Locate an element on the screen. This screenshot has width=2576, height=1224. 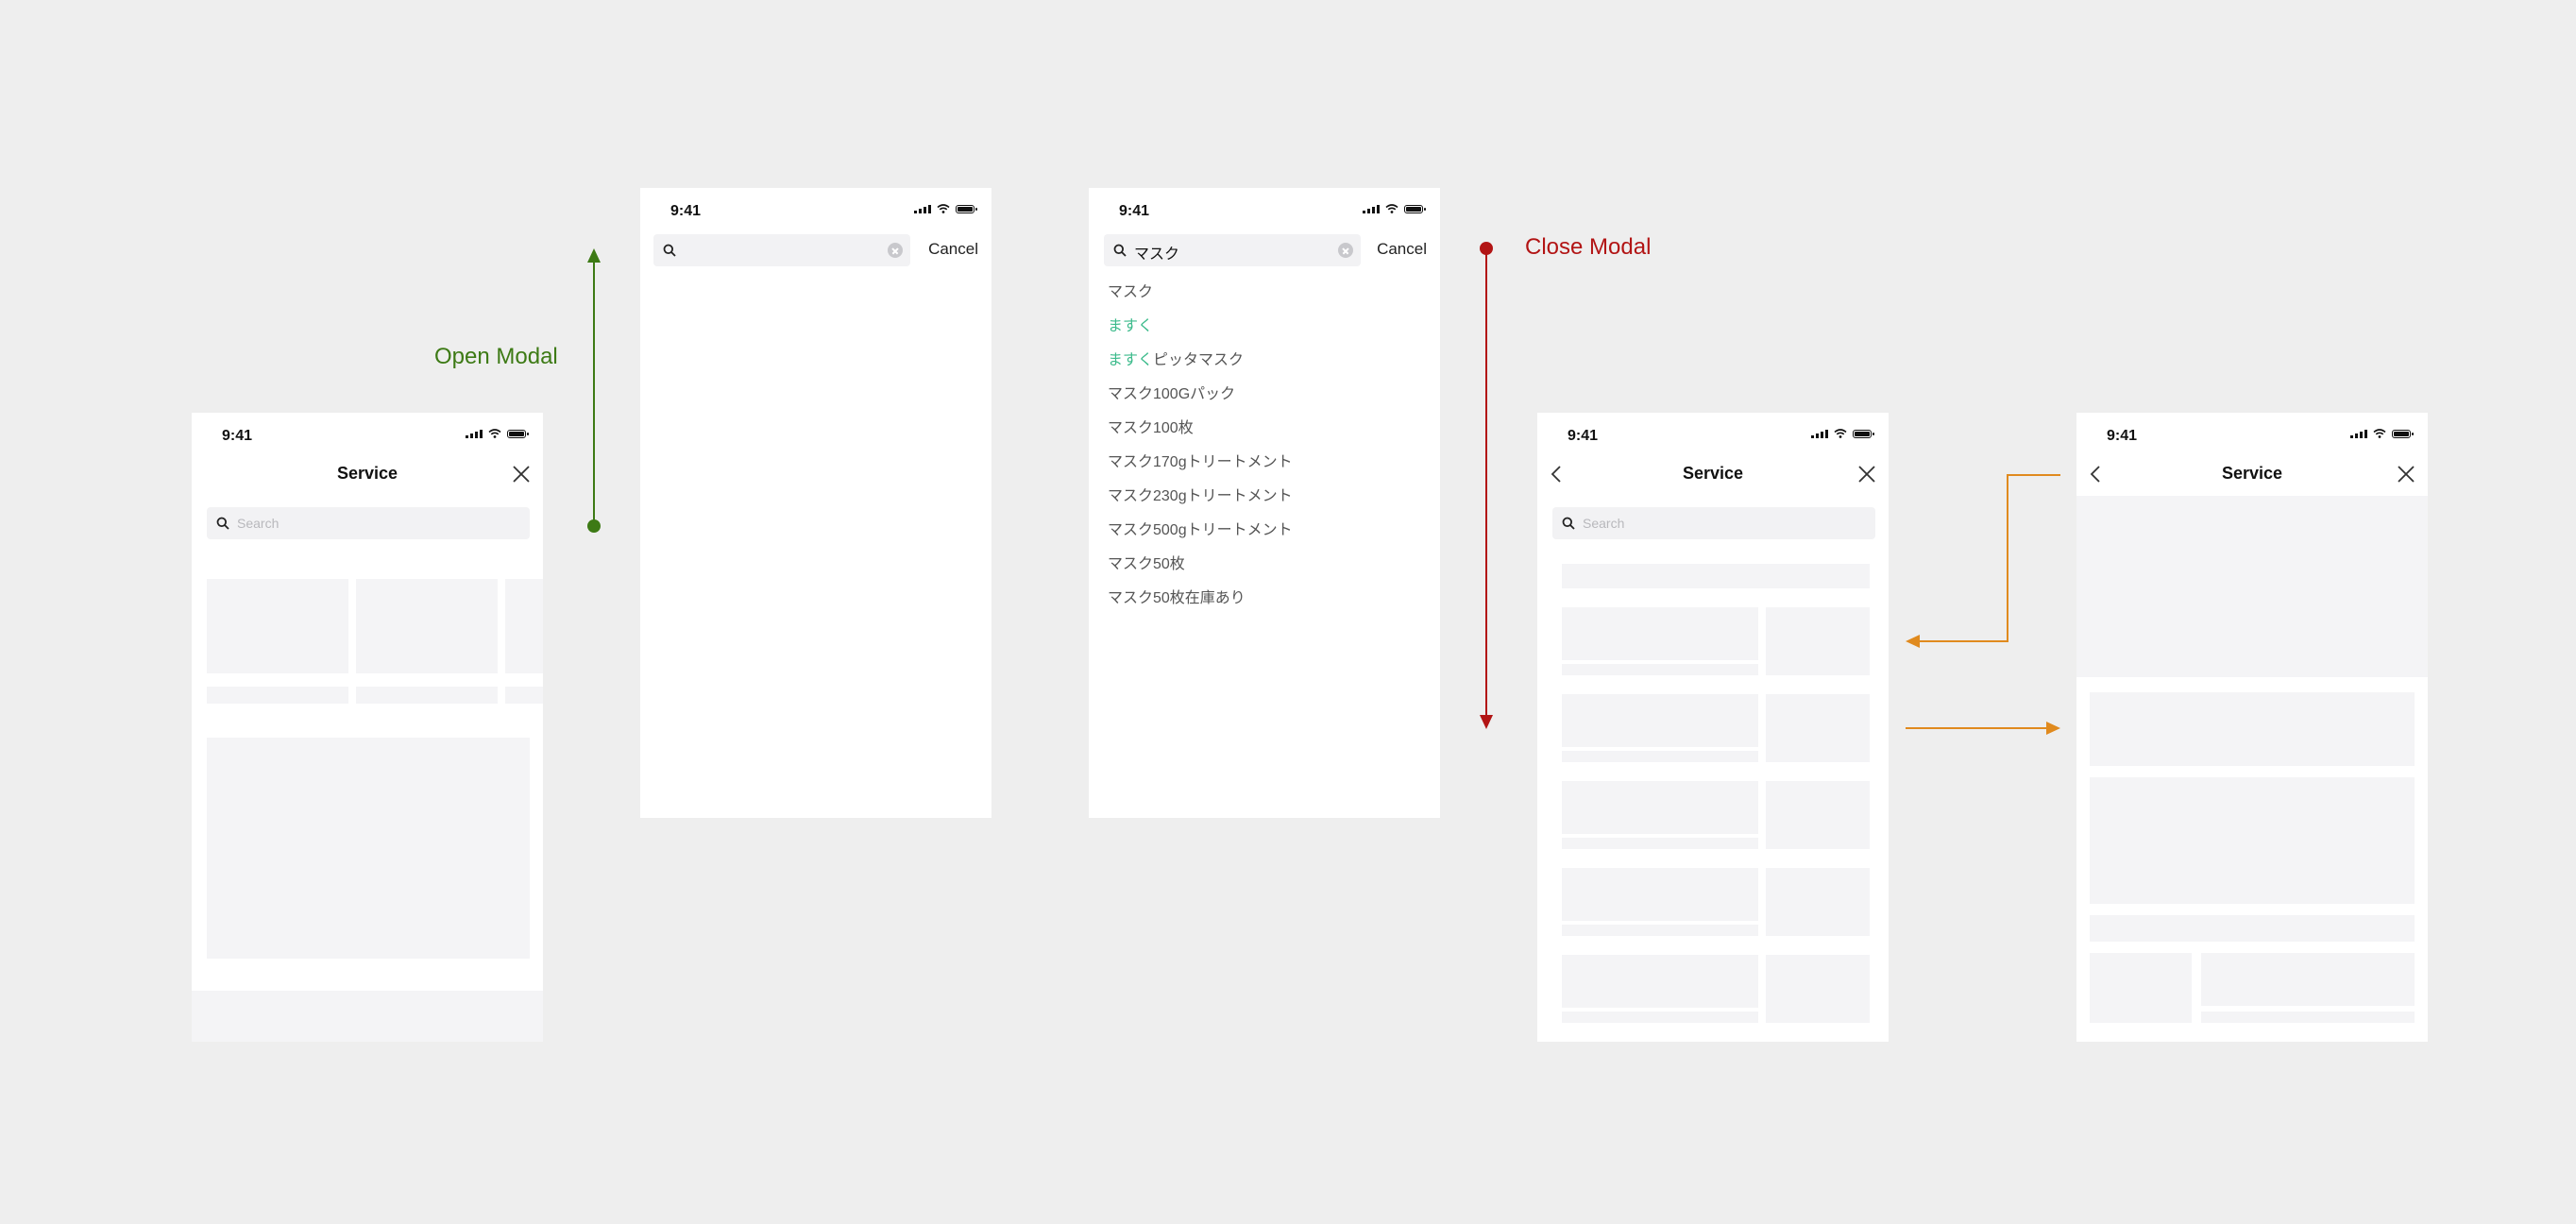
close-modal-arrow is located at coordinates (1486, 486).